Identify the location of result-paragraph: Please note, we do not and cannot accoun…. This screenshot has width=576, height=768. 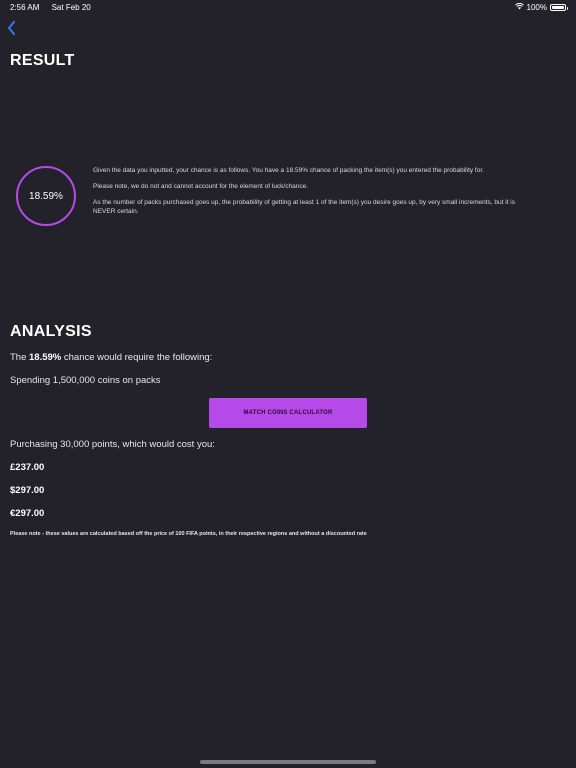
(201, 186).